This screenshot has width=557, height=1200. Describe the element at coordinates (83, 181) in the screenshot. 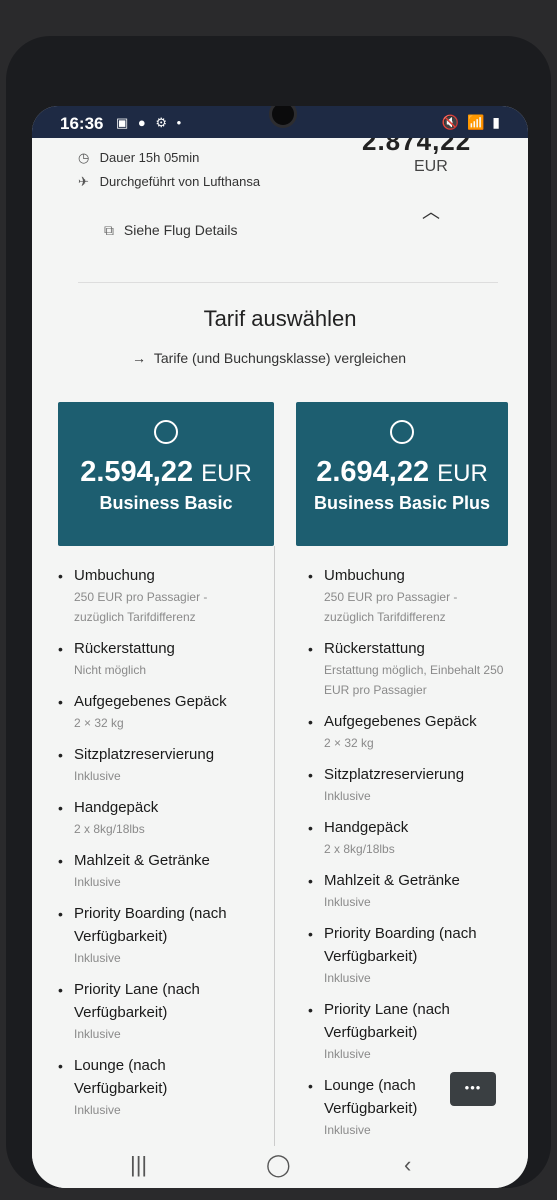

I see `airplane-icon: ✈` at that location.